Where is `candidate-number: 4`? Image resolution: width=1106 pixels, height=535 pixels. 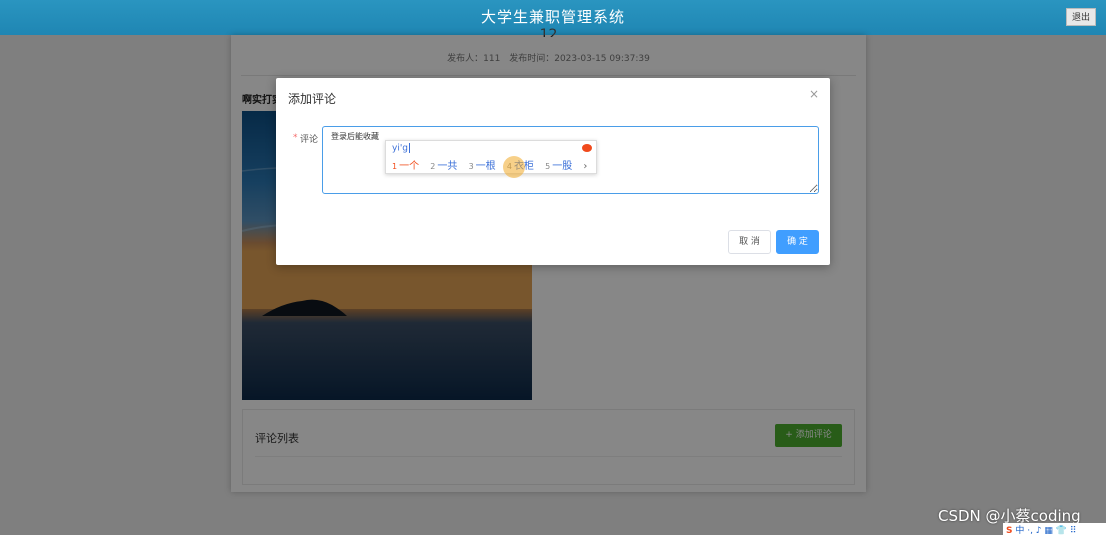
candidate-number: 4 is located at coordinates (509, 166).